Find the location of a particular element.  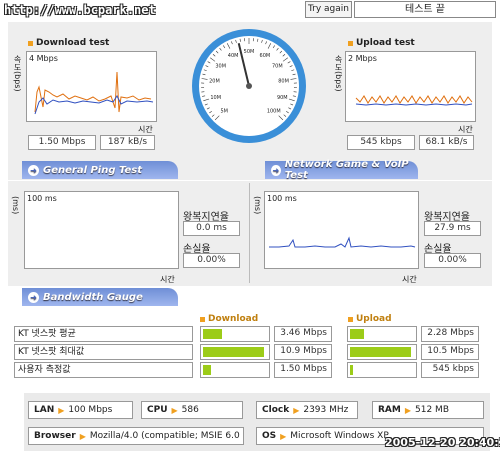

upload-trace is located at coordinates (414, 100).